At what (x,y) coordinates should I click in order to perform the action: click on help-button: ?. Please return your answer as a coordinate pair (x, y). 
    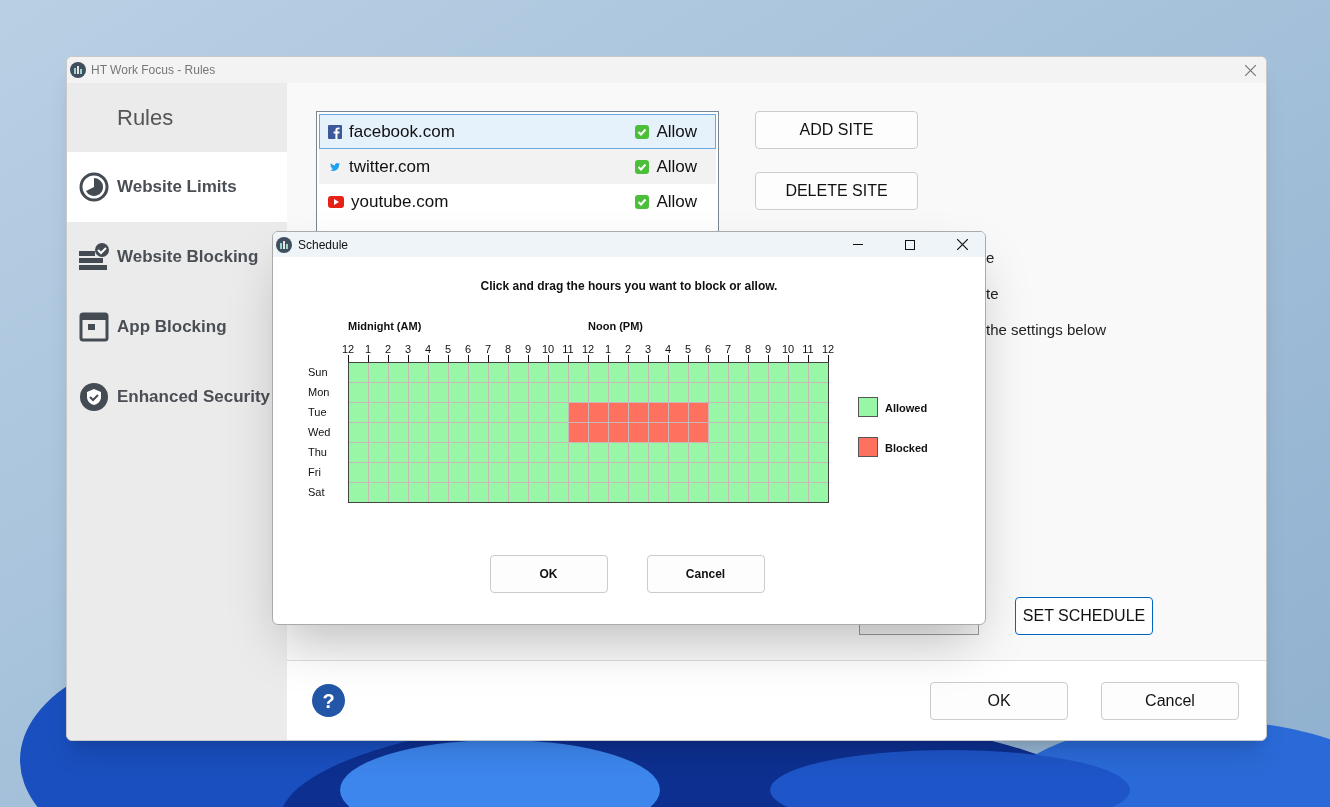
    Looking at the image, I should click on (328, 700).